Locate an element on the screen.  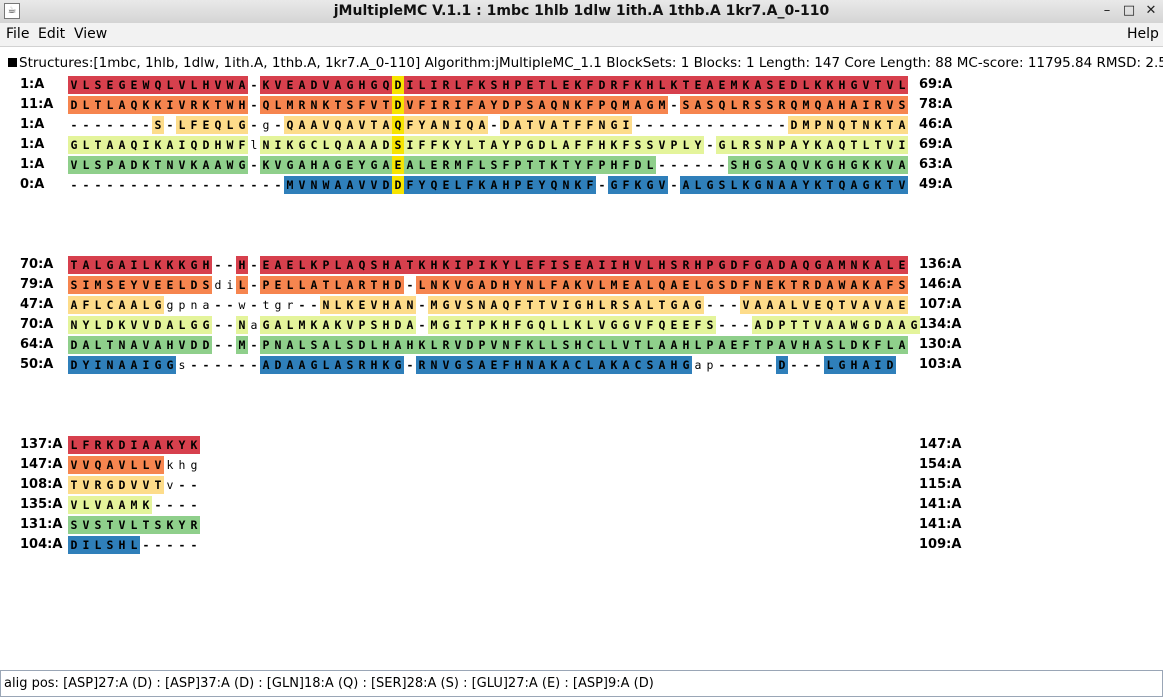
residue: W is located at coordinates (230, 165).